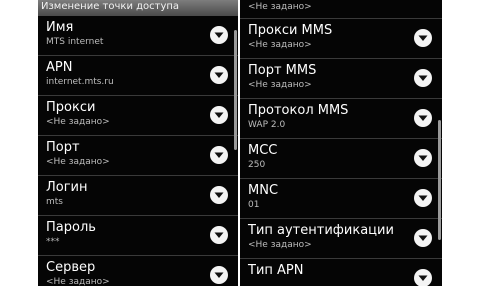 Image resolution: width=480 pixels, height=286 pixels. Describe the element at coordinates (341, 272) in the screenshot. I see `pref-apn-type: Тип APN` at that location.